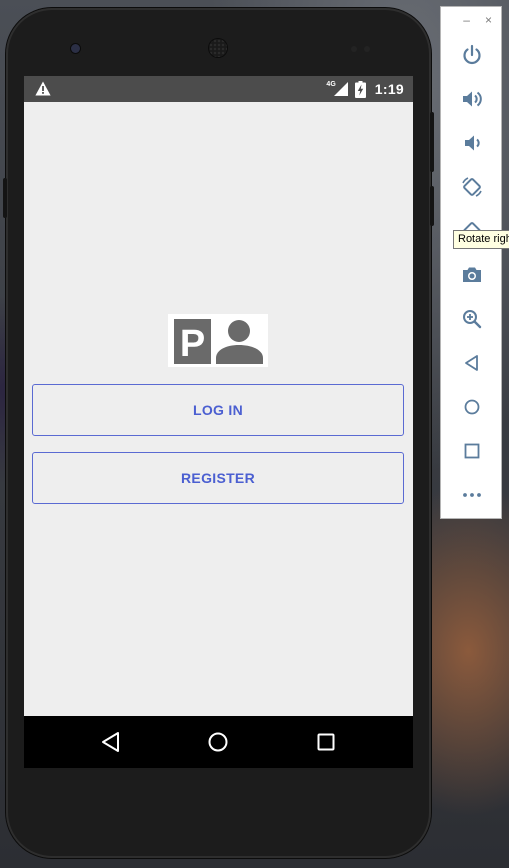 The width and height of the screenshot is (509, 868). Describe the element at coordinates (466, 20) in the screenshot. I see `minimize-button: –` at that location.